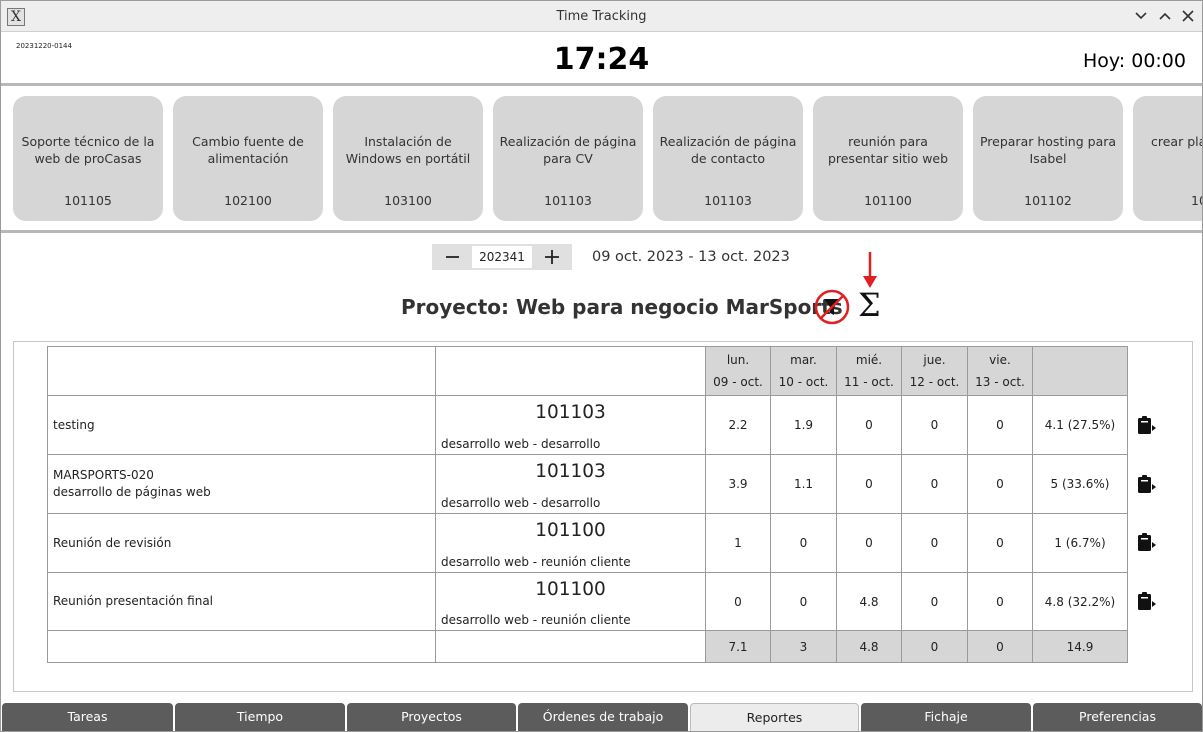 This screenshot has width=1203, height=732. Describe the element at coordinates (832, 307) in the screenshot. I see `filter-off-icon` at that location.